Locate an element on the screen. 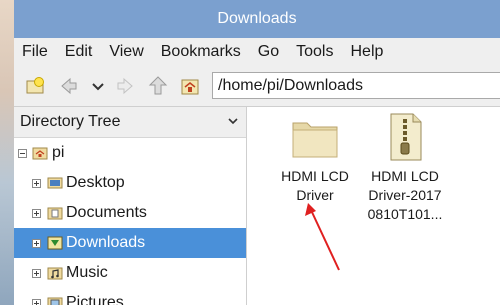 The image size is (500, 305). history-dropdown-icon is located at coordinates (98, 86).